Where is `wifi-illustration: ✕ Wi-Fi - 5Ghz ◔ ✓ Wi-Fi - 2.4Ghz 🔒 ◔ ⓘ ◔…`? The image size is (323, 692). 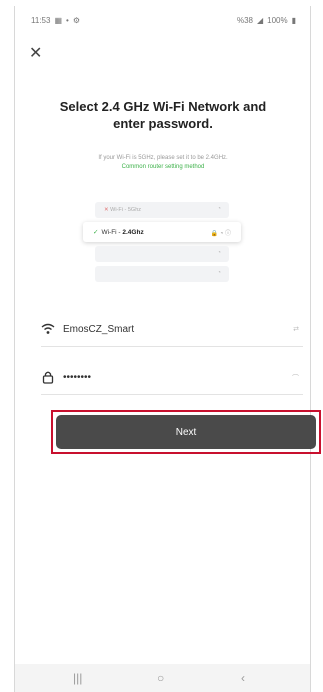
wifi-illustration: ✕ Wi-Fi - 5Ghz ◔ ✓ Wi-Fi - 2.4Ghz 🔒 ◔ ⓘ ◔… is located at coordinates (162, 247).